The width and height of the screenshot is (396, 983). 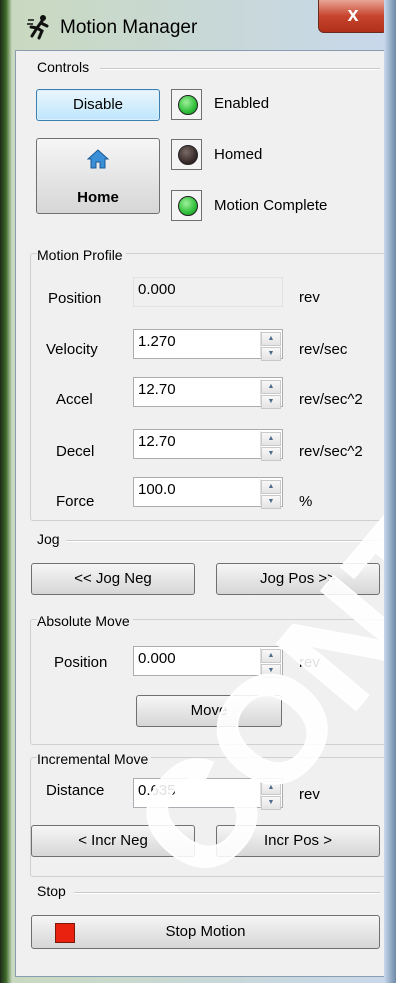 What do you see at coordinates (157, 658) in the screenshot?
I see `absolute-position-value: 0.000` at bounding box center [157, 658].